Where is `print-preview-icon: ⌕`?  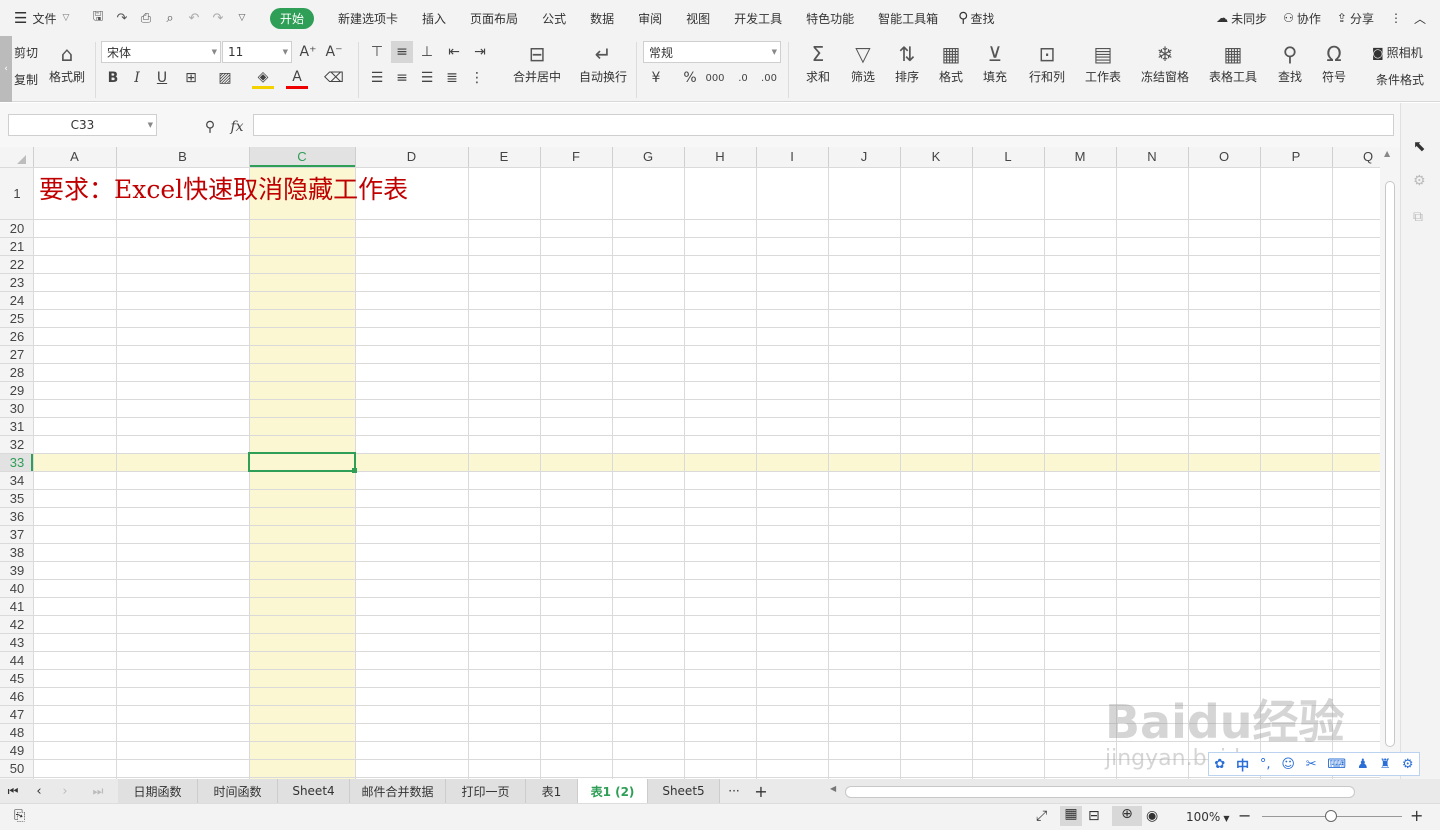 print-preview-icon: ⌕ is located at coordinates (170, 18).